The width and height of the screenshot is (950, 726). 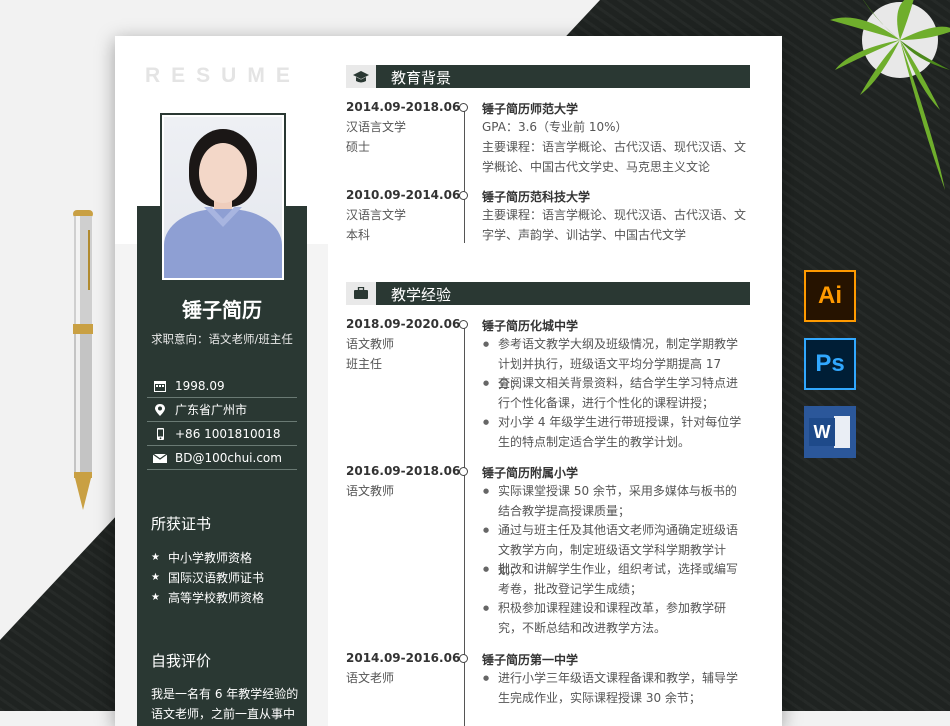 What do you see at coordinates (842, 432) in the screenshot?
I see `word-page-shape` at bounding box center [842, 432].